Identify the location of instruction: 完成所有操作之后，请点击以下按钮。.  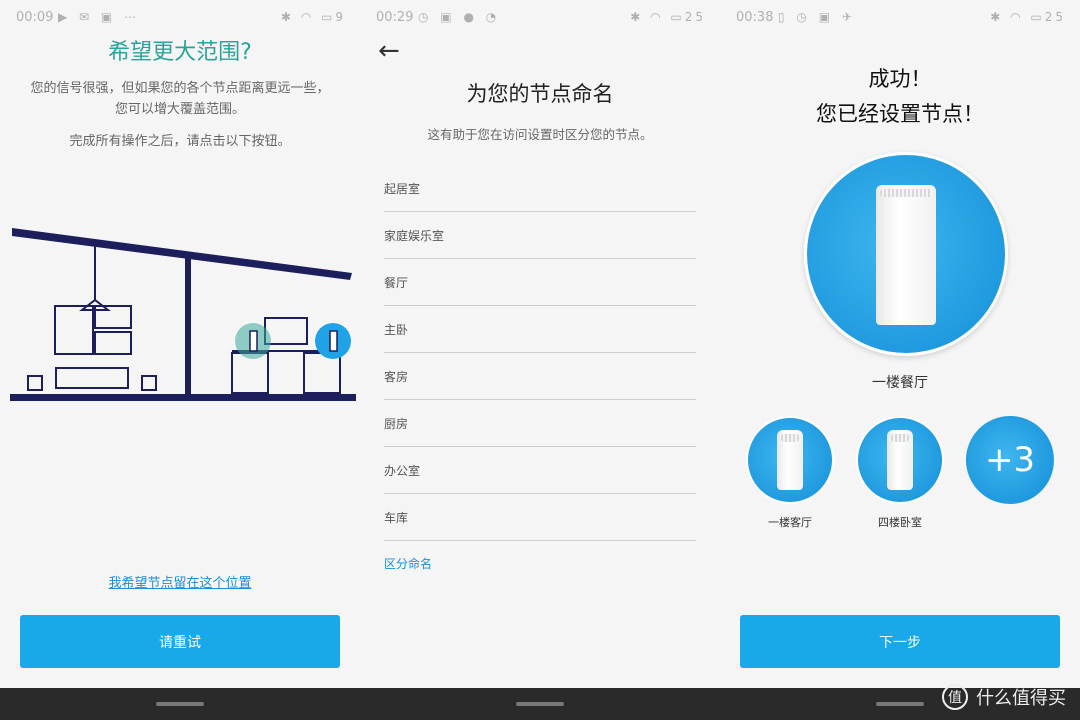
(180, 141).